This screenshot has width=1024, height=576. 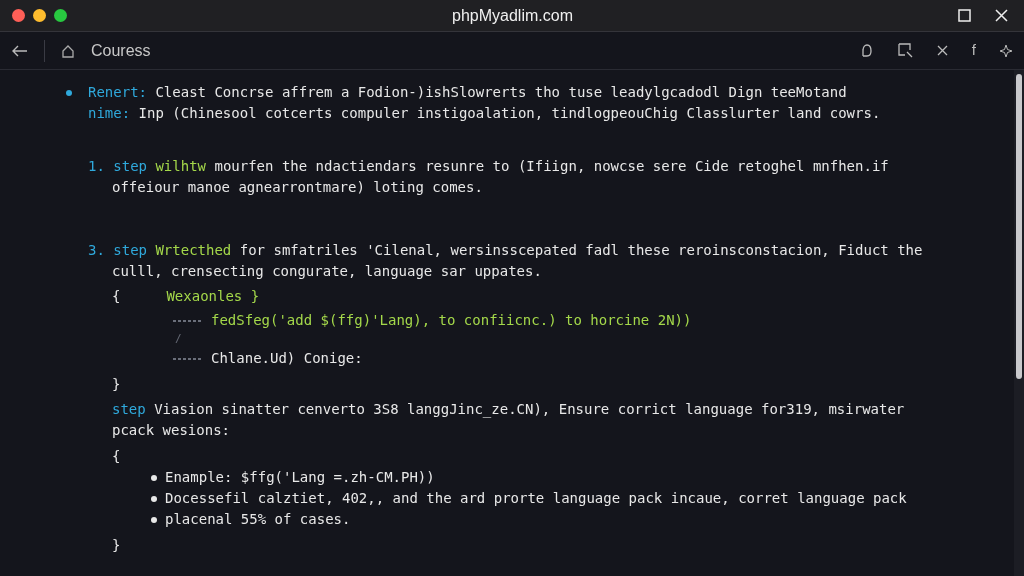 What do you see at coordinates (97, 250) in the screenshot?
I see `list-number: 3.` at bounding box center [97, 250].